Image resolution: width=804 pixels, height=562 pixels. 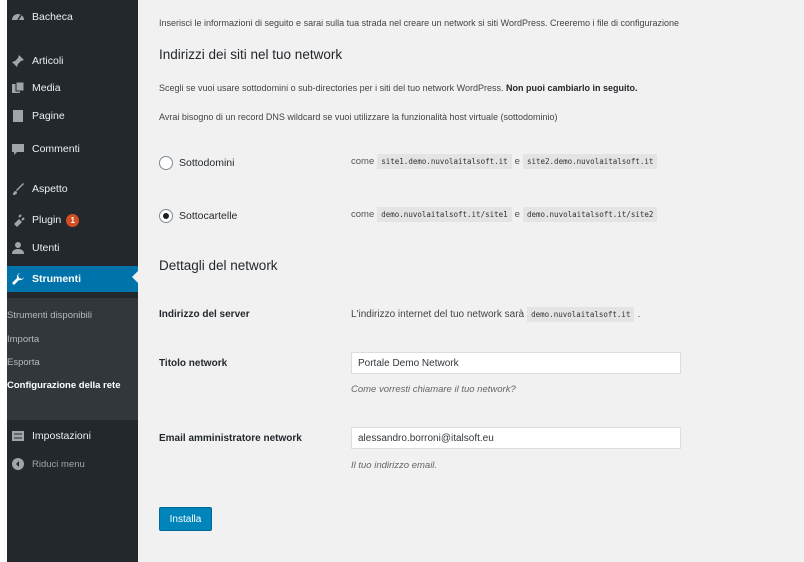 What do you see at coordinates (639, 314) in the screenshot?
I see `server-address-suffix: .` at bounding box center [639, 314].